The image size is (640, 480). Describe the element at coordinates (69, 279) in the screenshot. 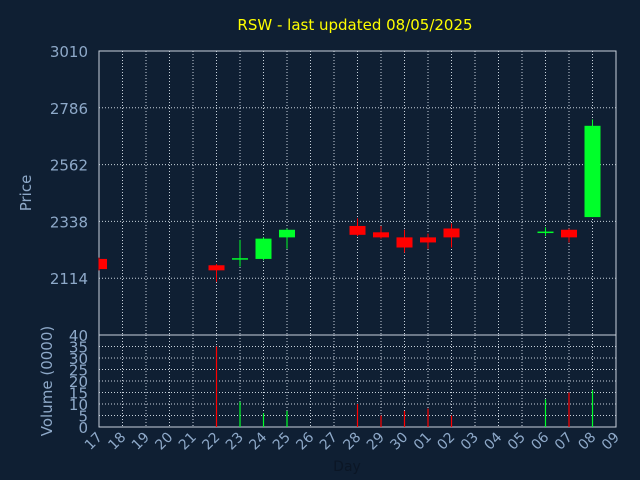

I see `price-tick-label: 2114` at that location.